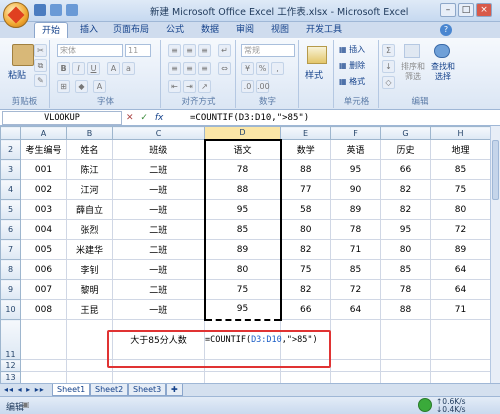  I want to click on new-sheet-icon: ✚, so click(174, 390).